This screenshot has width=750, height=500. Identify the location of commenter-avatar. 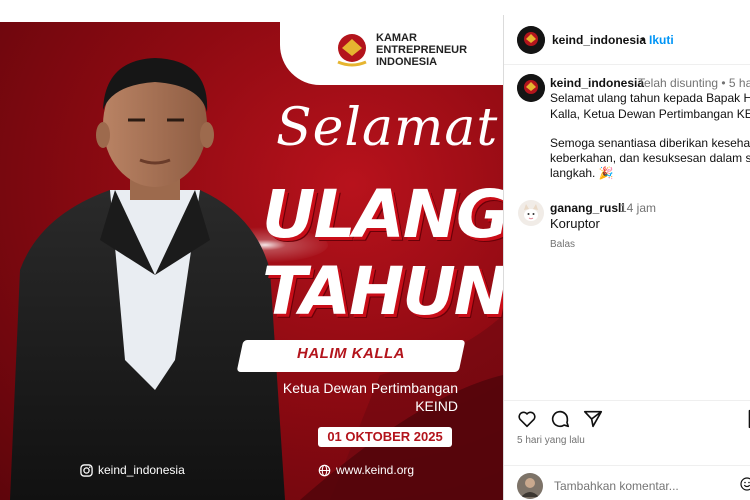
(531, 213).